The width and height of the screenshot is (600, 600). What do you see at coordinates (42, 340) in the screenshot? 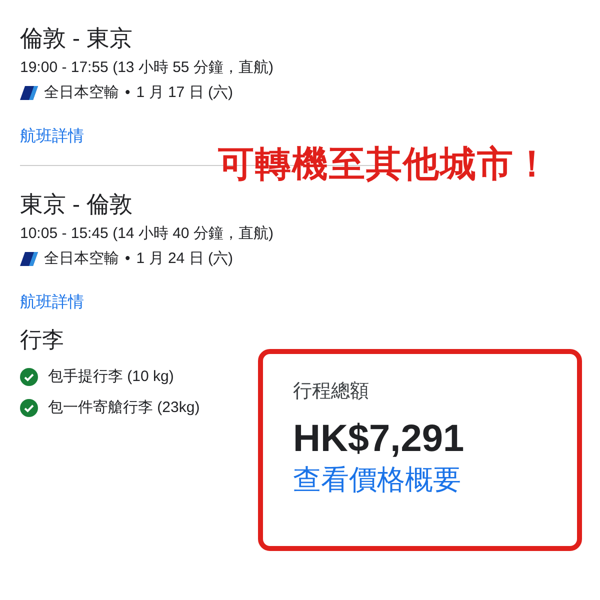
I see `baggage-title: 行李` at bounding box center [42, 340].